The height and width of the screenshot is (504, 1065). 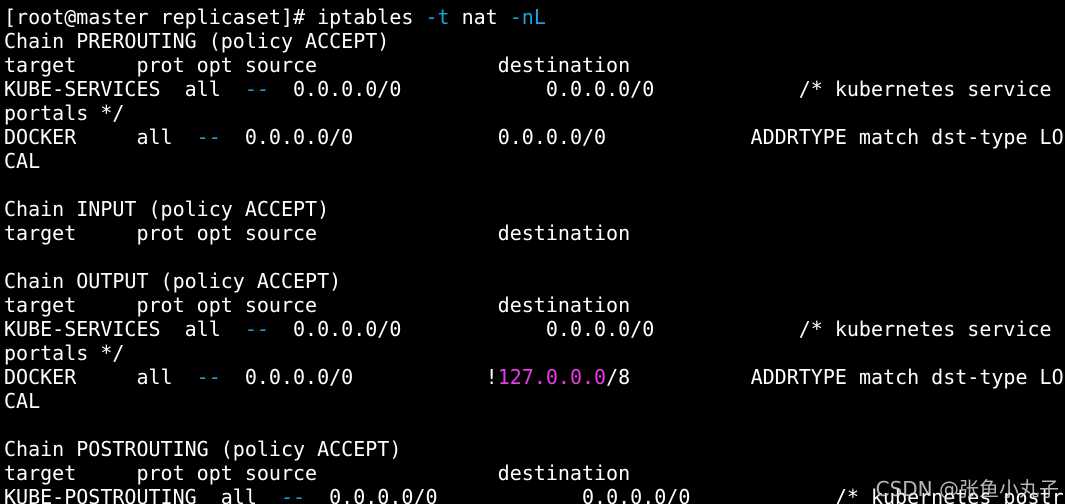 What do you see at coordinates (534, 209) in the screenshot?
I see `output-line: Chain INPUT (policy ACCEPT)` at bounding box center [534, 209].